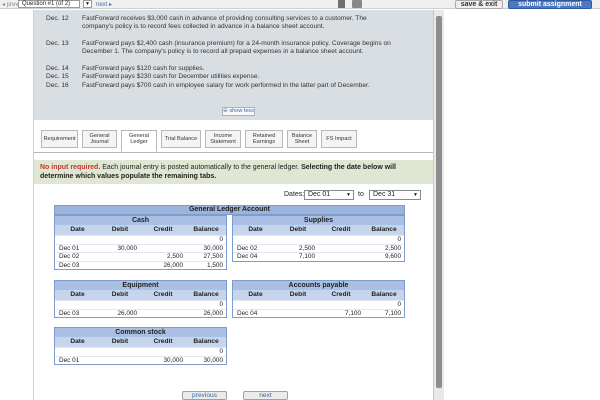 Image resolution: width=600 pixels, height=400 pixels. What do you see at coordinates (140, 220) in the screenshot?
I see `account-name: Cash` at bounding box center [140, 220].